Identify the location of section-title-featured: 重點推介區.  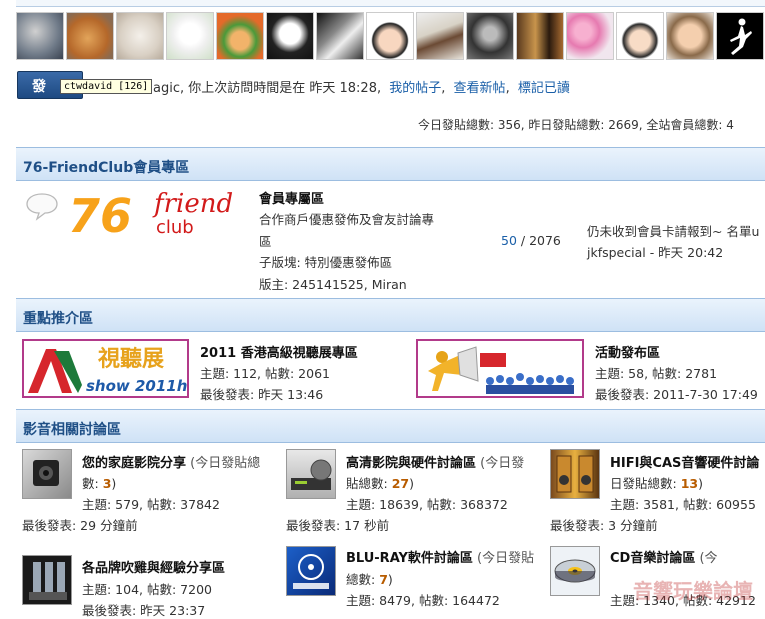
(58, 318).